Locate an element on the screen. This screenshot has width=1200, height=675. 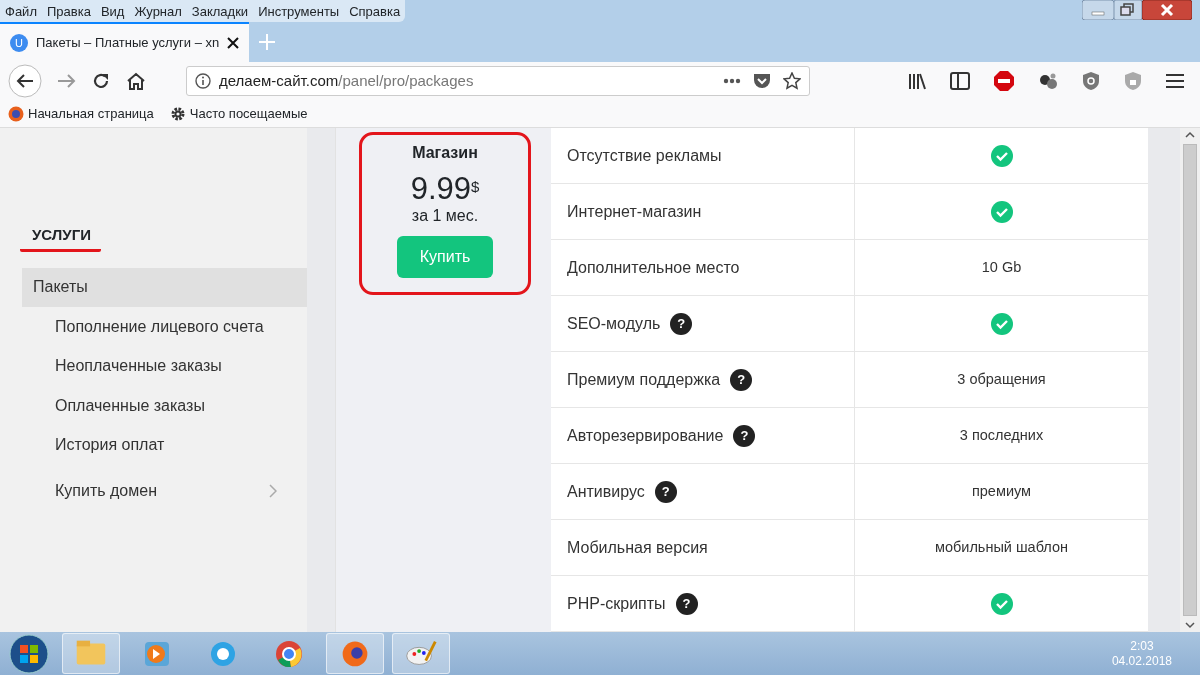
spheres-icon is located at coordinates (1048, 81).